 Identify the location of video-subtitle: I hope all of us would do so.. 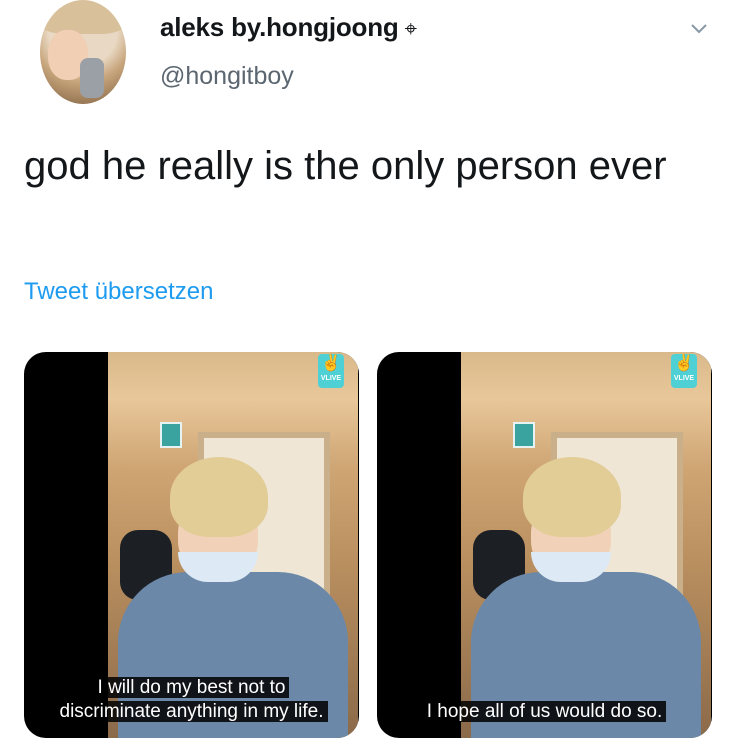
(544, 712).